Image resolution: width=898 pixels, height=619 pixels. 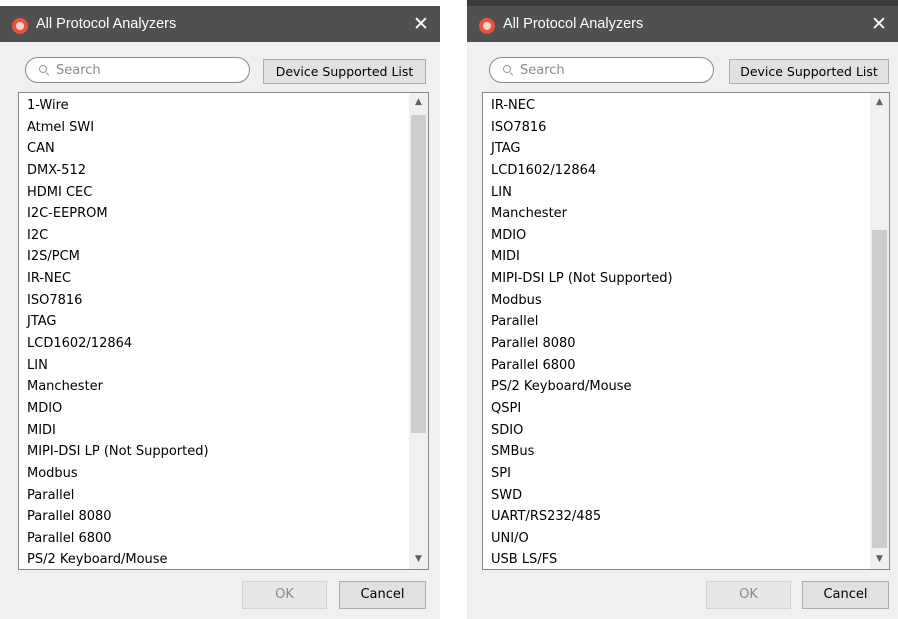 What do you see at coordinates (118, 128) in the screenshot?
I see `list-item: Atmel SWI` at bounding box center [118, 128].